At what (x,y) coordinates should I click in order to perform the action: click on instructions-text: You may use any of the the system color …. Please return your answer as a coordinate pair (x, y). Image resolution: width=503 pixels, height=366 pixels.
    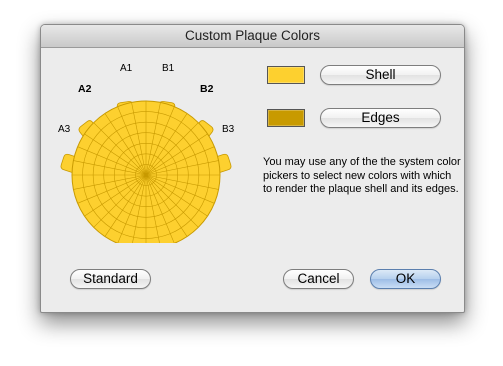
    Looking at the image, I should click on (362, 175).